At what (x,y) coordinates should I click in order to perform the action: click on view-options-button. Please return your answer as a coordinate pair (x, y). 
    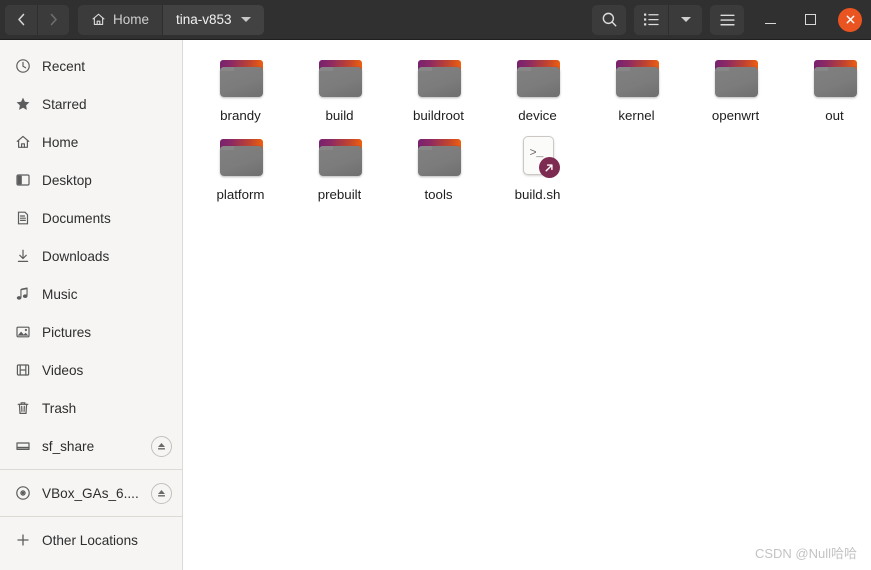
    Looking at the image, I should click on (685, 19).